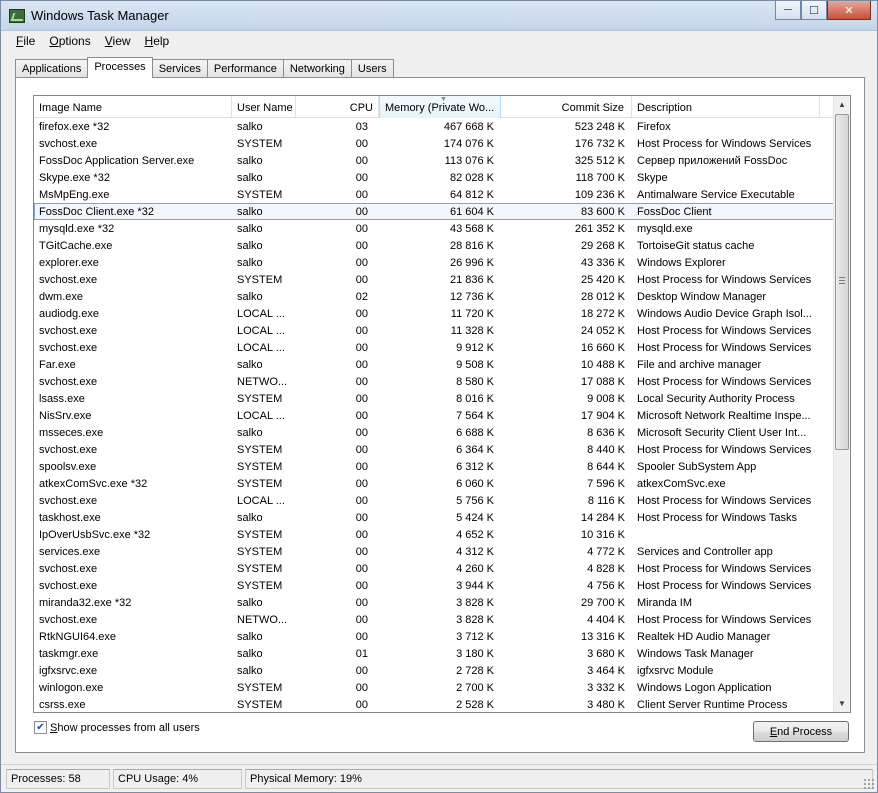 The height and width of the screenshot is (793, 878). I want to click on process-description: File and archive manager, so click(699, 365).